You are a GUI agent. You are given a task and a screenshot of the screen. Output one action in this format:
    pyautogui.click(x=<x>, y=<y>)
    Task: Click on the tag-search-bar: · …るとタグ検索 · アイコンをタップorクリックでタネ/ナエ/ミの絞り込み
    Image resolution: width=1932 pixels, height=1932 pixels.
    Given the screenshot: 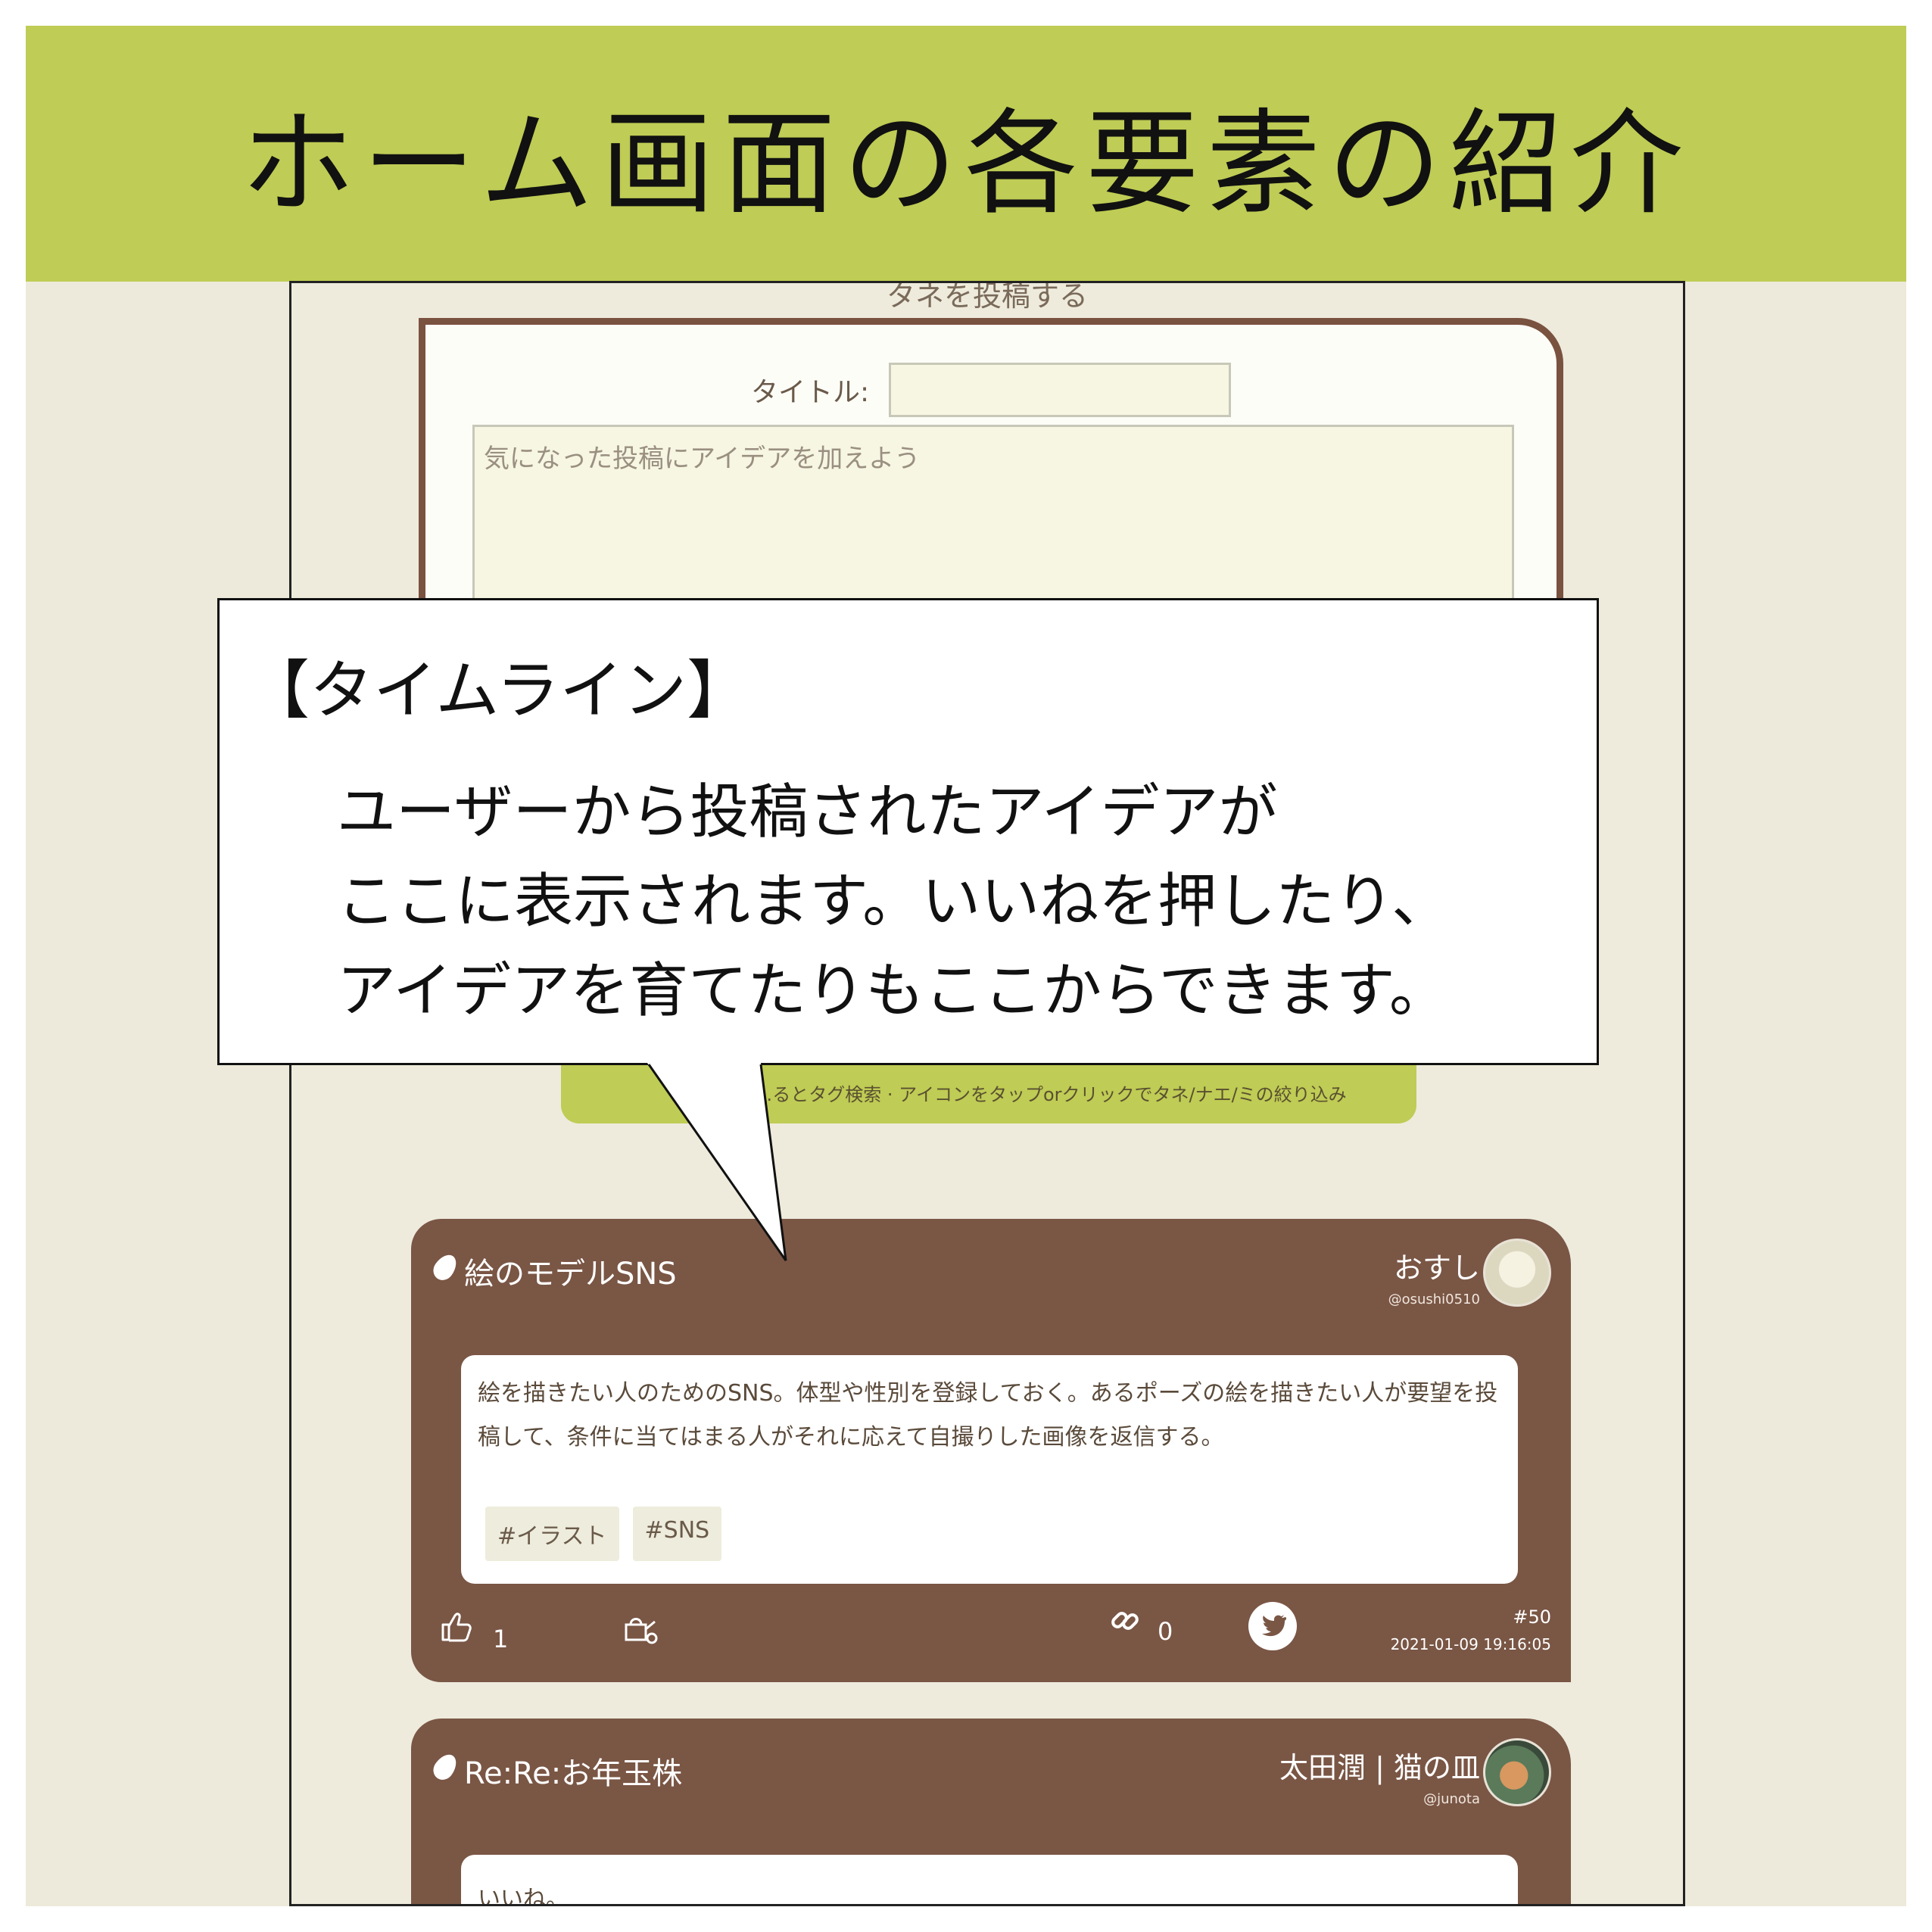 What is the action you would take?
    pyautogui.click(x=988, y=1081)
    